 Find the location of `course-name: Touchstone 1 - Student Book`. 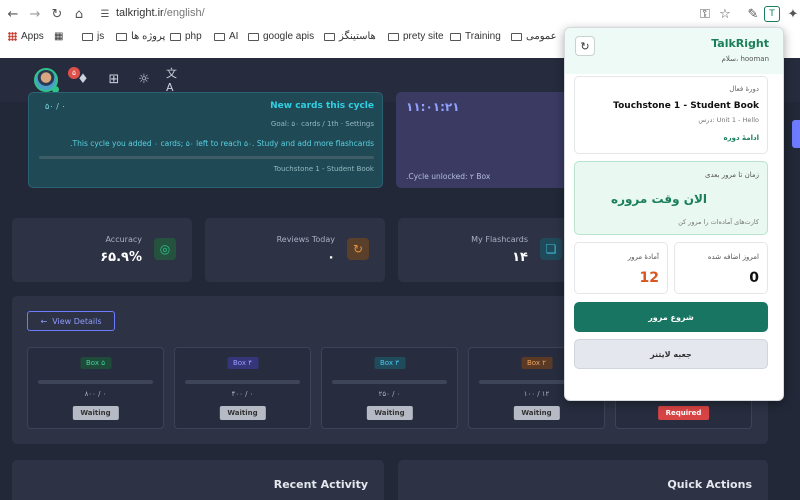

course-name: Touchstone 1 - Student Book is located at coordinates (686, 106).